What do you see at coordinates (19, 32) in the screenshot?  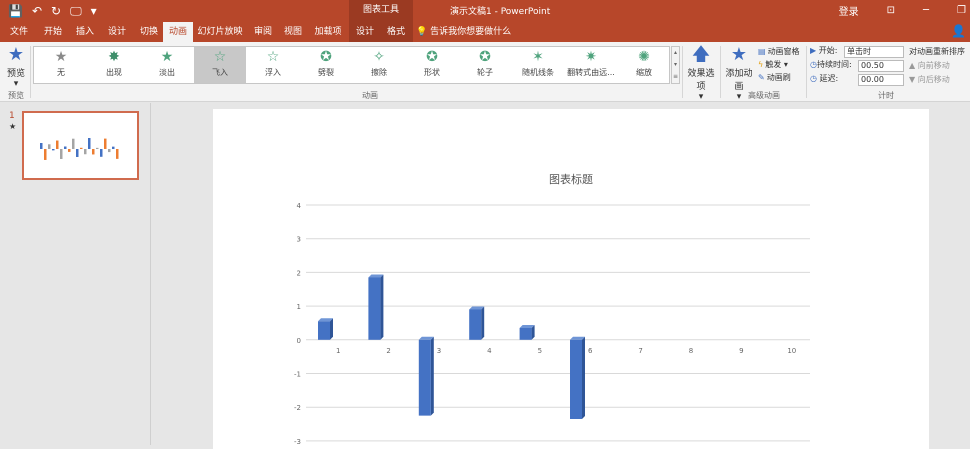 I see `tab-file: 文件` at bounding box center [19, 32].